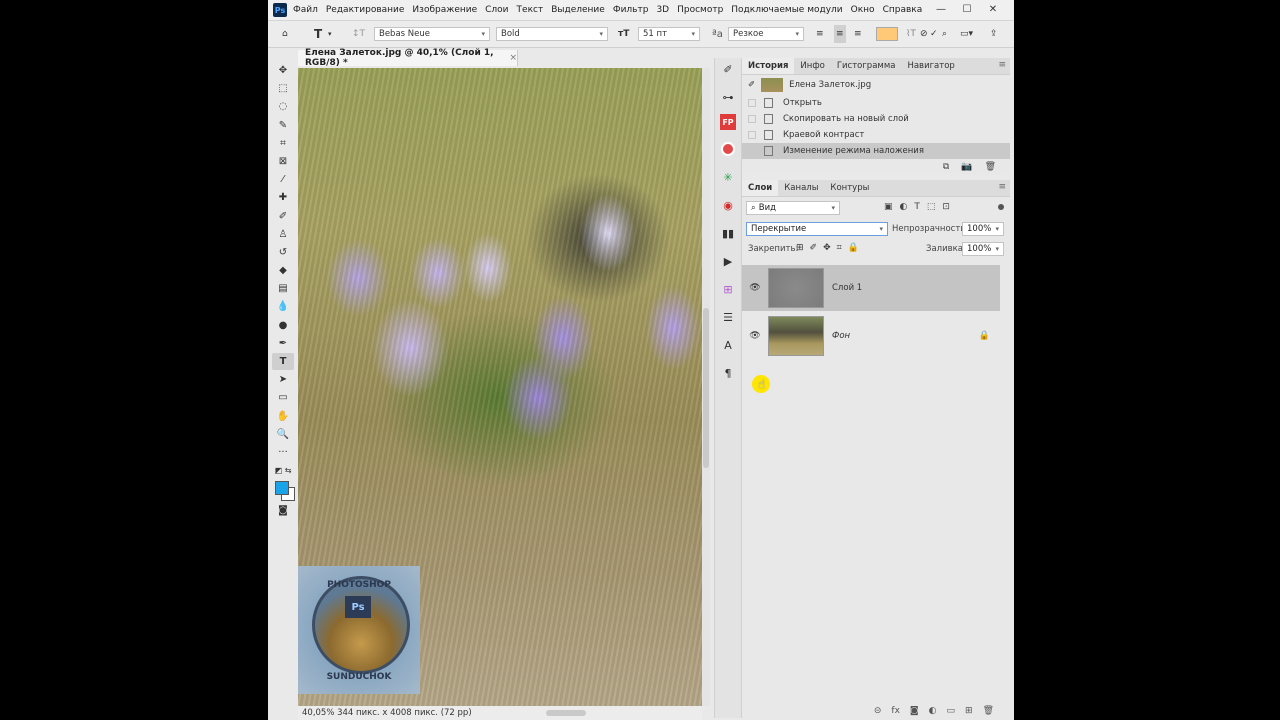  I want to click on eraser-tool-icon: ◆, so click(283, 270).